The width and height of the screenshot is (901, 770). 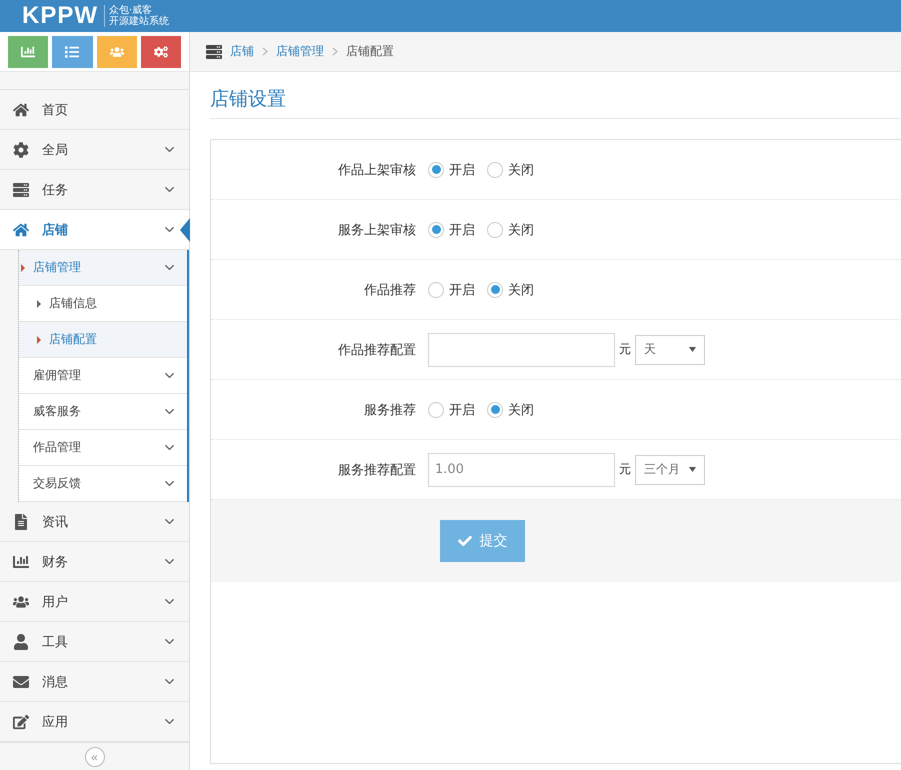 What do you see at coordinates (103, 484) in the screenshot?
I see `submenu-item: 交易反馈` at bounding box center [103, 484].